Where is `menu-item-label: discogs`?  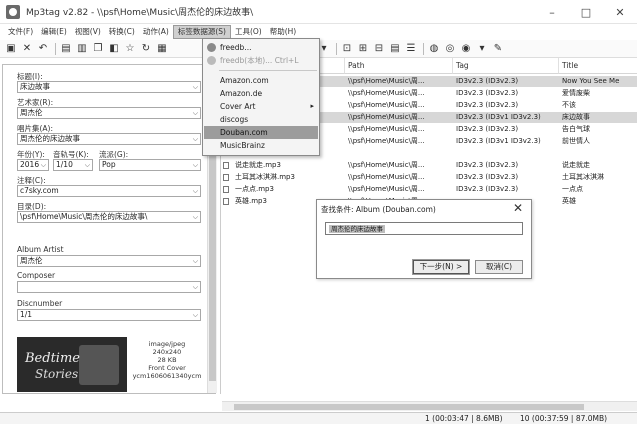
menu-item-label: discogs is located at coordinates (234, 119).